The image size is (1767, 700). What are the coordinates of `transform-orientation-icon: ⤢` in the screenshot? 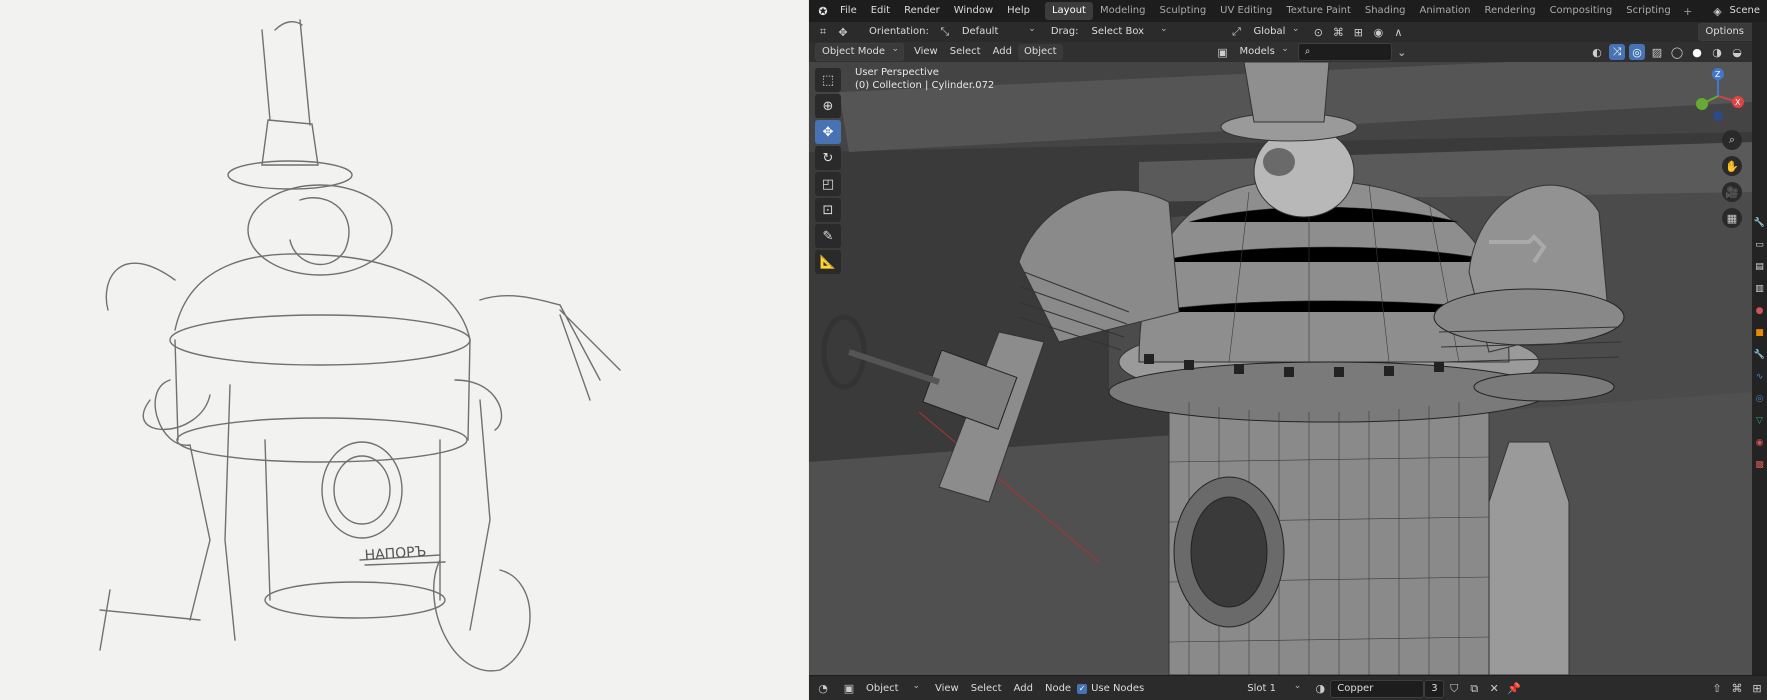 It's located at (1236, 31).